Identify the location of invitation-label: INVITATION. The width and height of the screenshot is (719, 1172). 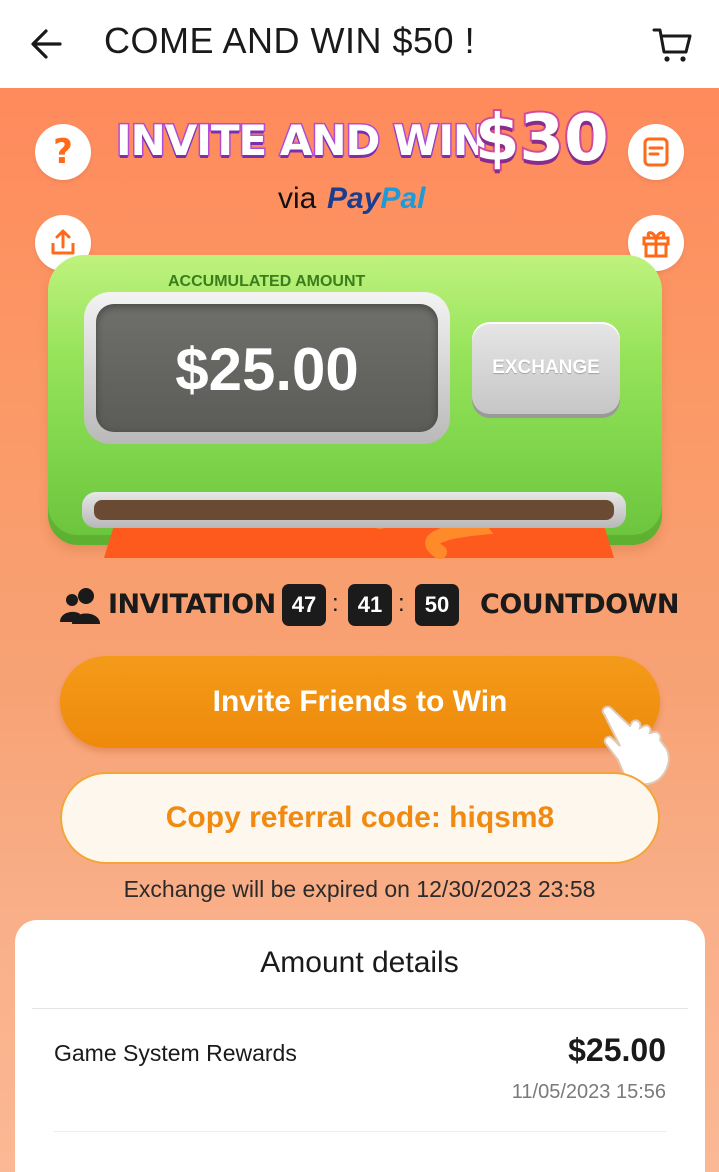
(192, 604).